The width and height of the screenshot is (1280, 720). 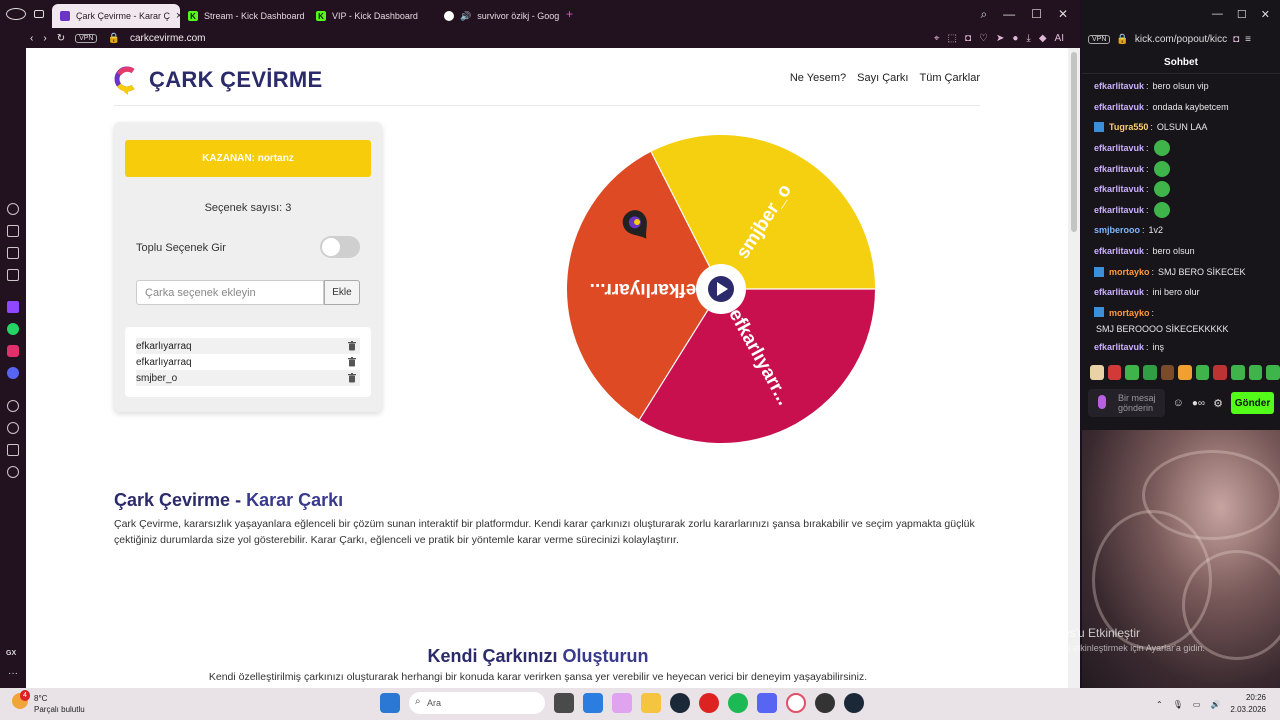 I want to click on file-explorer-icon, so click(x=651, y=703).